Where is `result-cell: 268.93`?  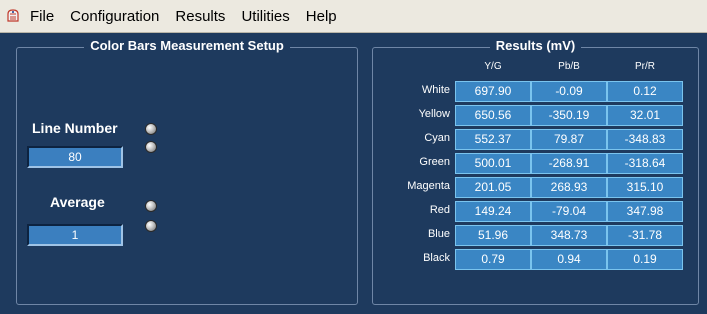
result-cell: 268.93 is located at coordinates (569, 187).